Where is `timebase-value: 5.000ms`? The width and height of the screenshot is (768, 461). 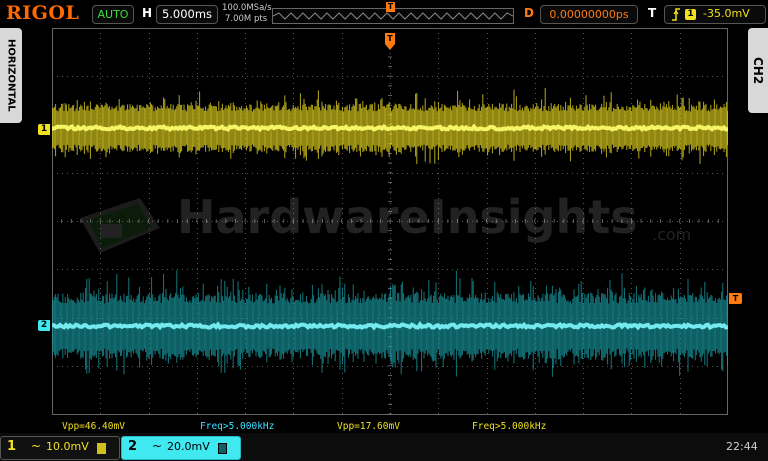
timebase-value: 5.000ms is located at coordinates (187, 14).